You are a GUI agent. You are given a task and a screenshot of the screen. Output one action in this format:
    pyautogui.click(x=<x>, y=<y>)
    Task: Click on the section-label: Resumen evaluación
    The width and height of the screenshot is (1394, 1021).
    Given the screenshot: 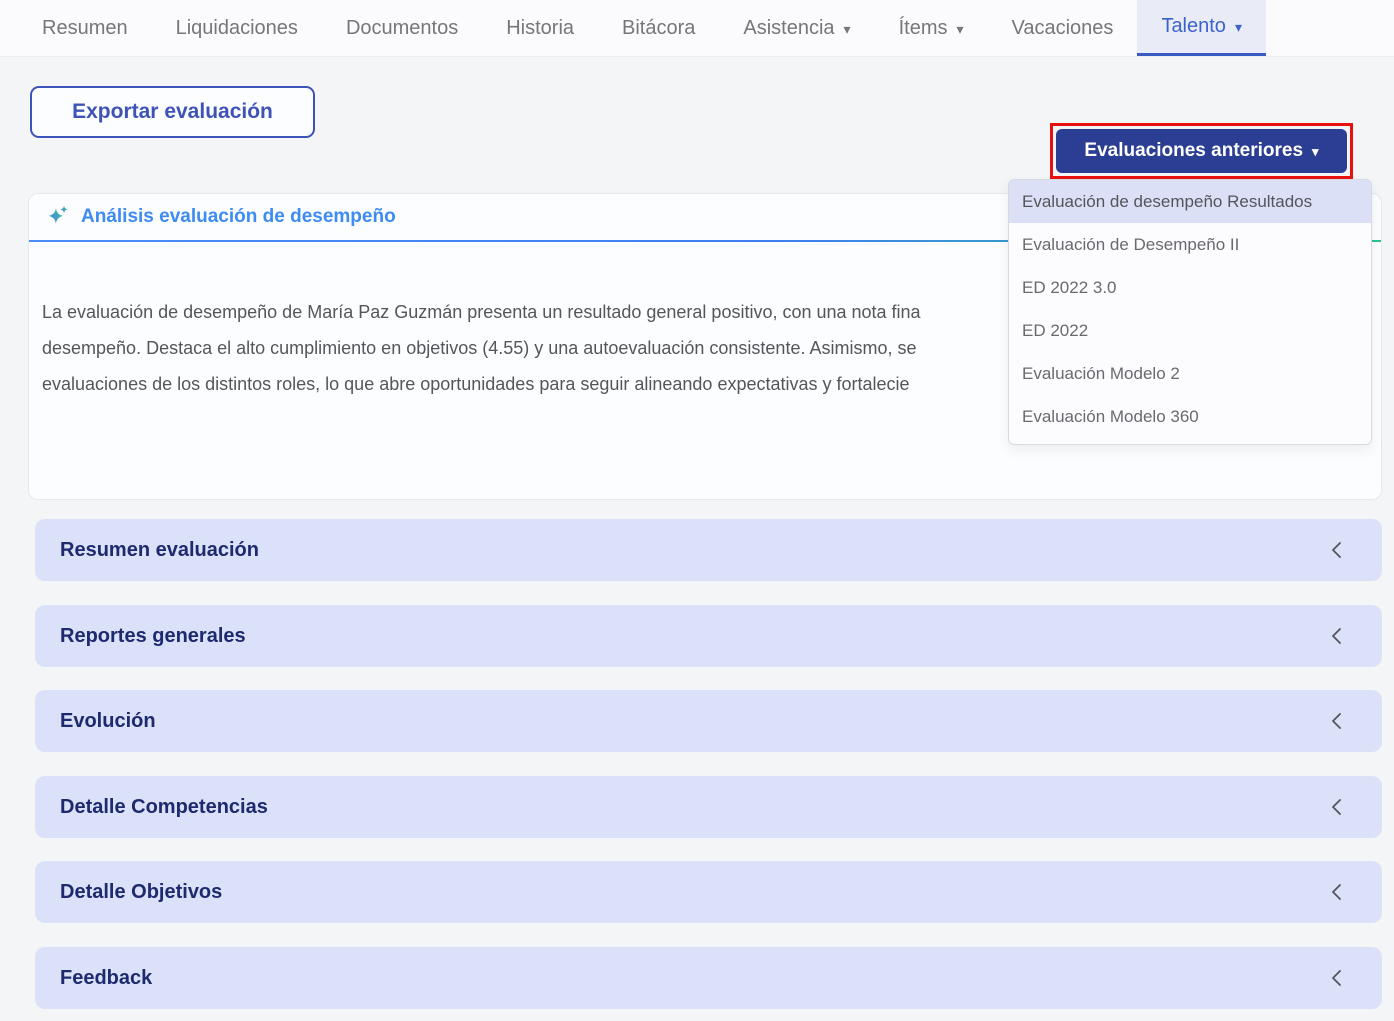 What is the action you would take?
    pyautogui.click(x=159, y=549)
    